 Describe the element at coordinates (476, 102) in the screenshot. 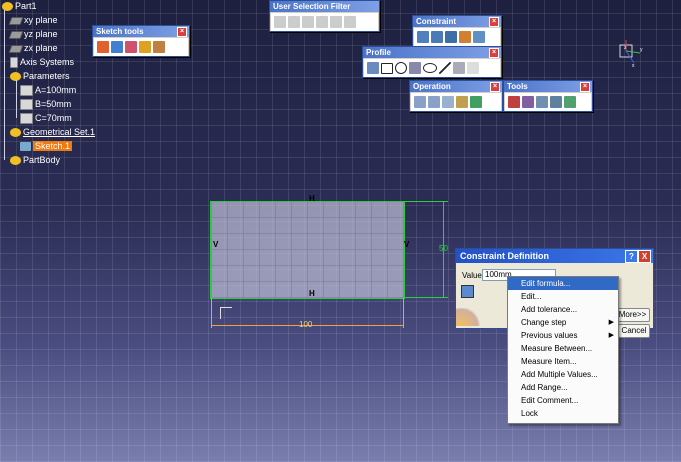

I see `project-3d-elements-icon` at that location.